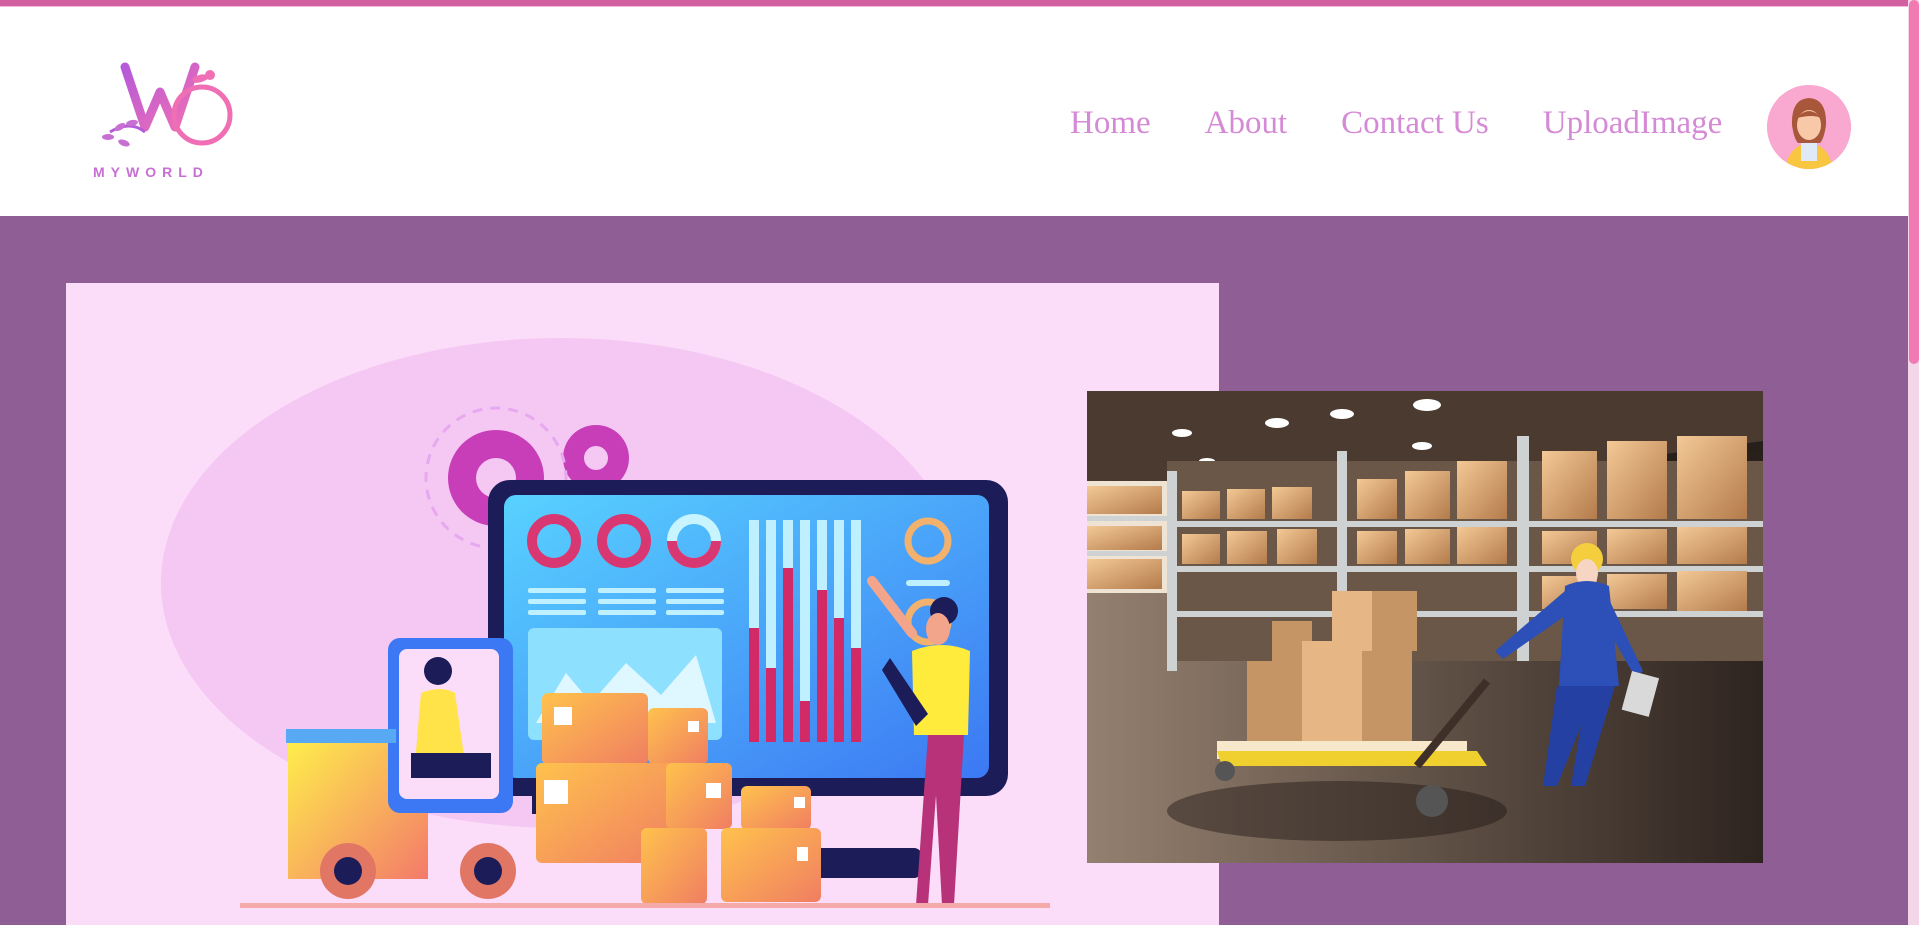 Image resolution: width=1919 pixels, height=925 pixels. I want to click on nav-link-home: Home, so click(1110, 123).